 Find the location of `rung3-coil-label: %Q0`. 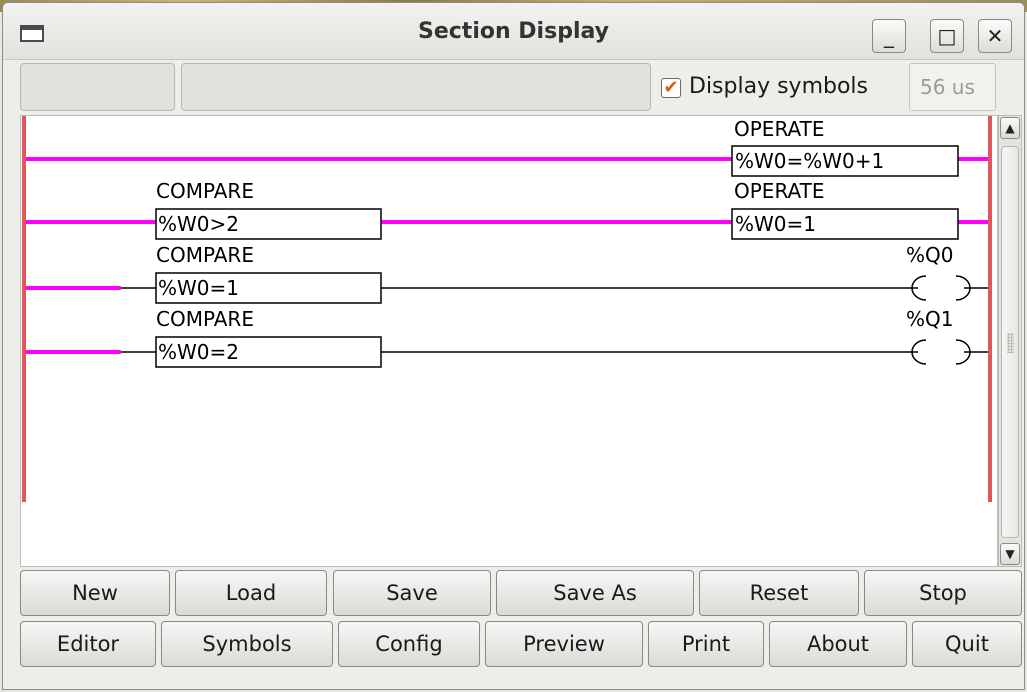

rung3-coil-label: %Q0 is located at coordinates (929, 255).